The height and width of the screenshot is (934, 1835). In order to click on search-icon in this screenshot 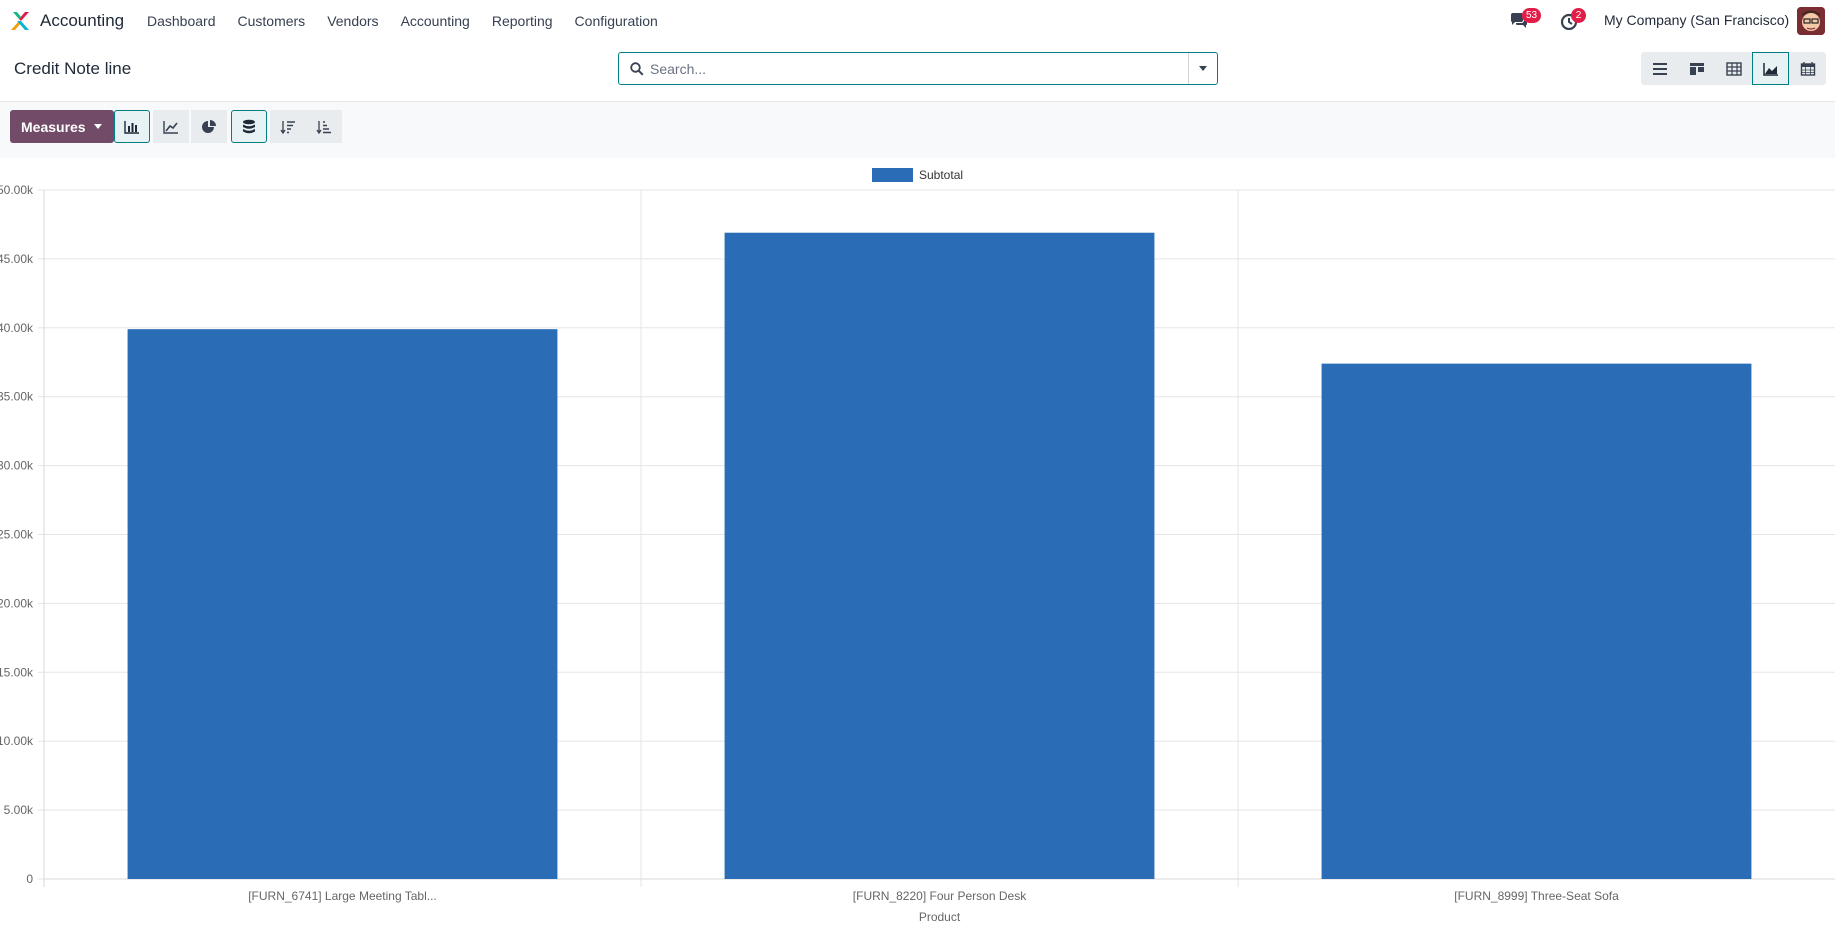, I will do `click(637, 69)`.